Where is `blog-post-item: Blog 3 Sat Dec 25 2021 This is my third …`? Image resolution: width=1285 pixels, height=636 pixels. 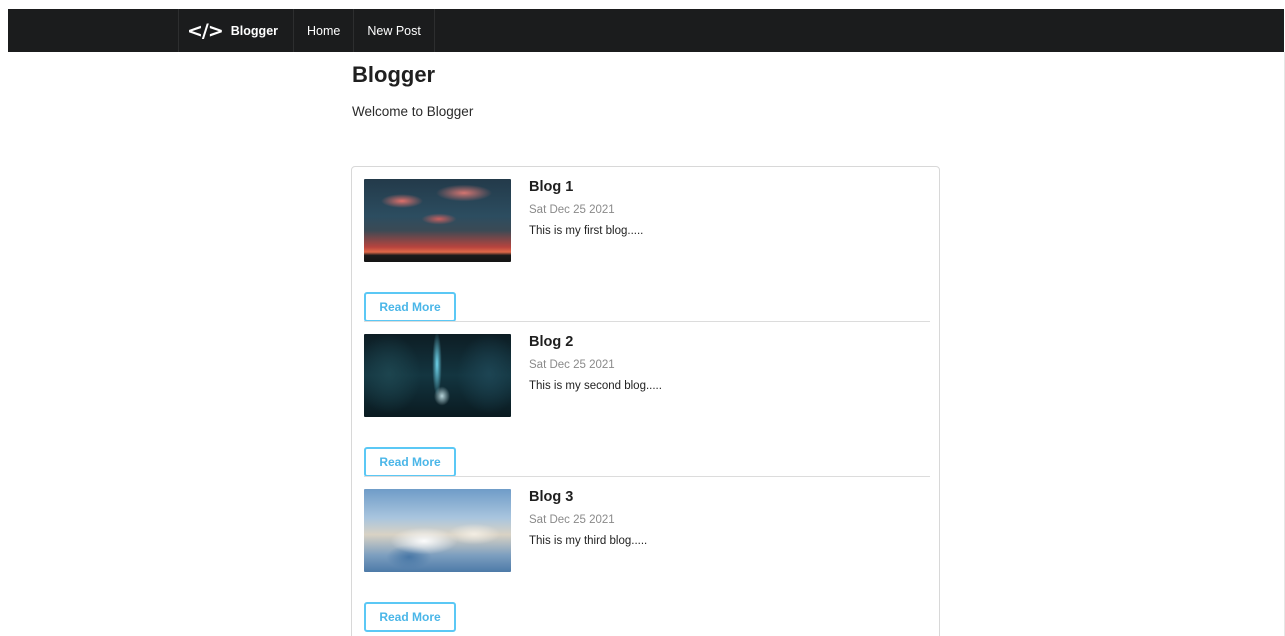 blog-post-item: Blog 3 Sat Dec 25 2021 This is my third … is located at coordinates (647, 554).